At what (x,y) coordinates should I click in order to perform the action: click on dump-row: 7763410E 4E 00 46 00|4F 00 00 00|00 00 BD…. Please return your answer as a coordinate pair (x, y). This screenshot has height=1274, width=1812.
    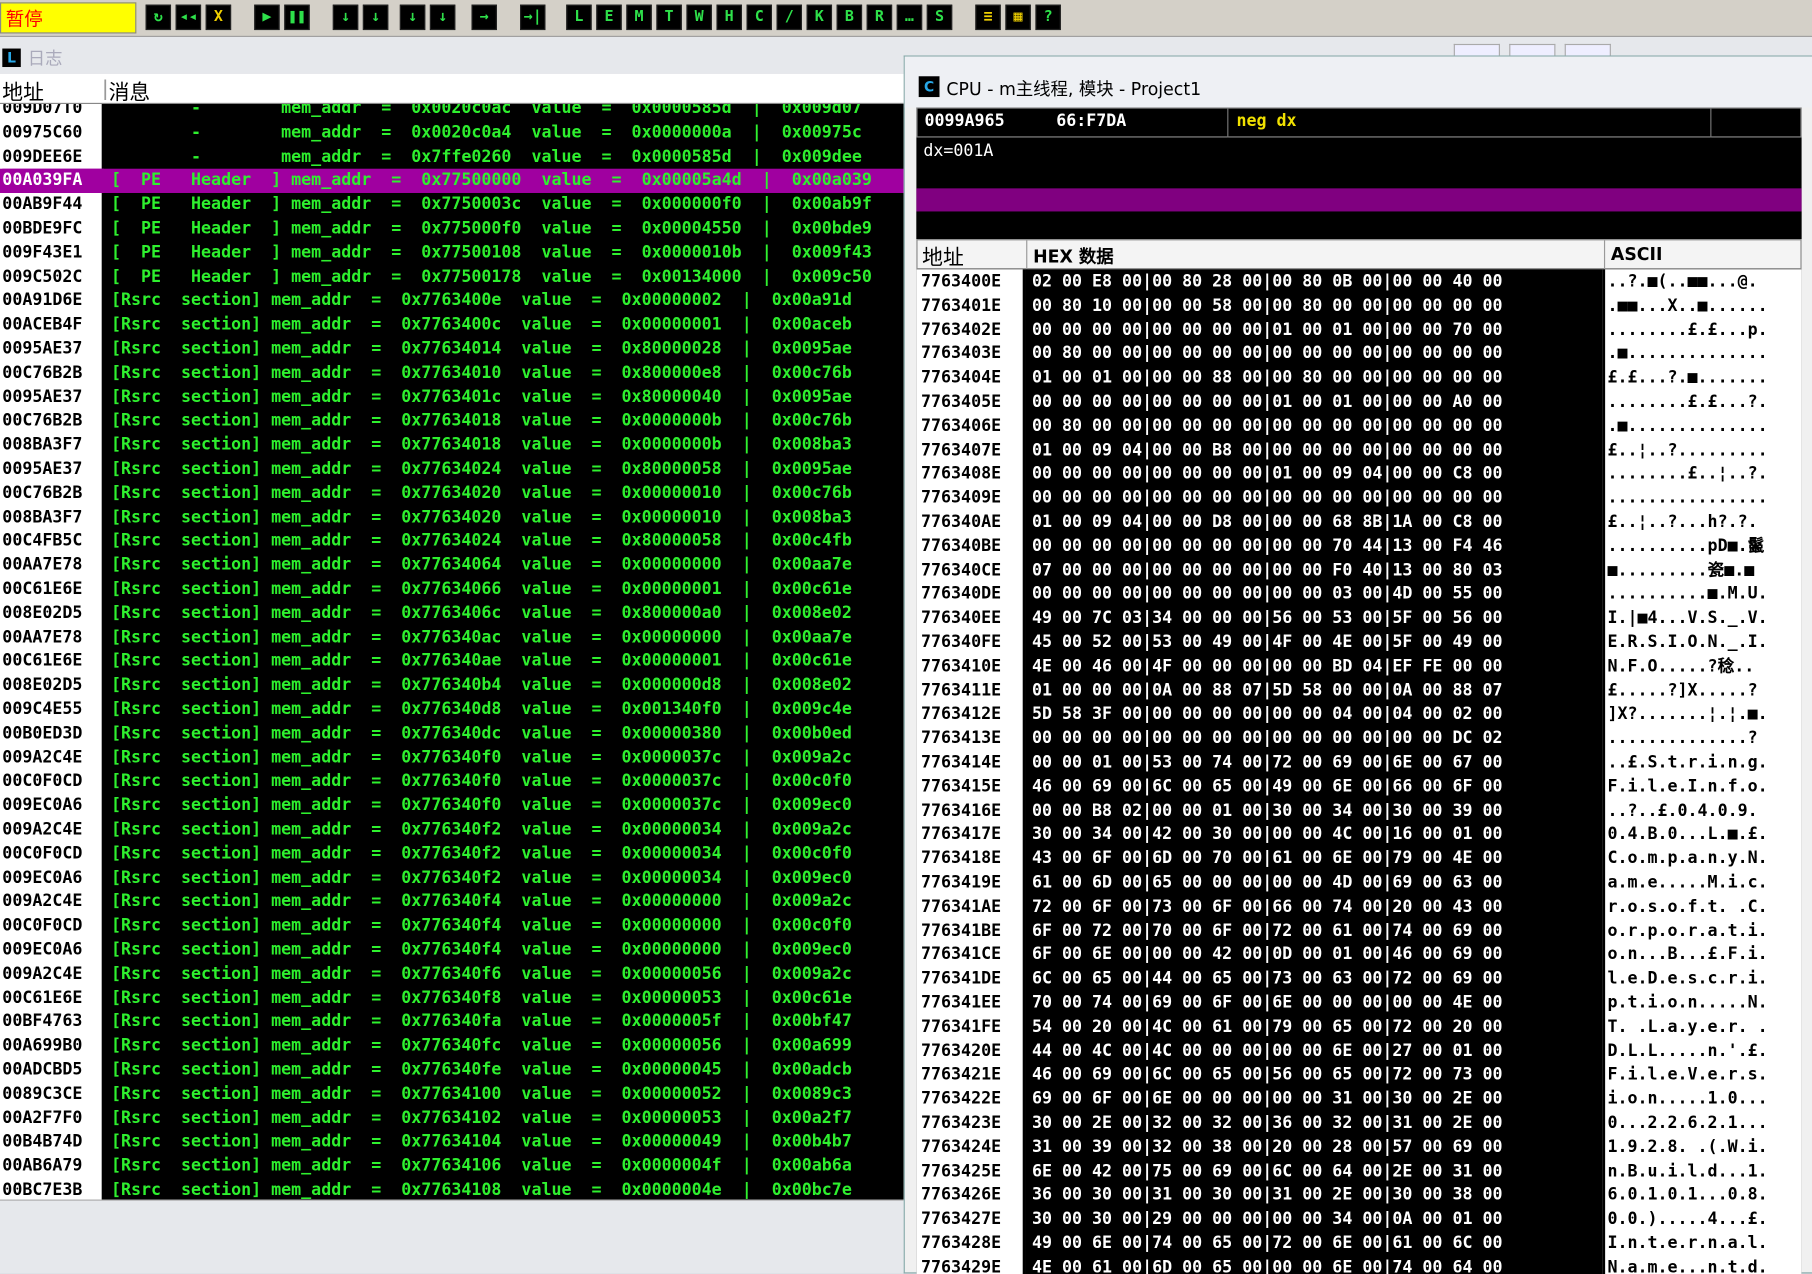
    Looking at the image, I should click on (1358, 667).